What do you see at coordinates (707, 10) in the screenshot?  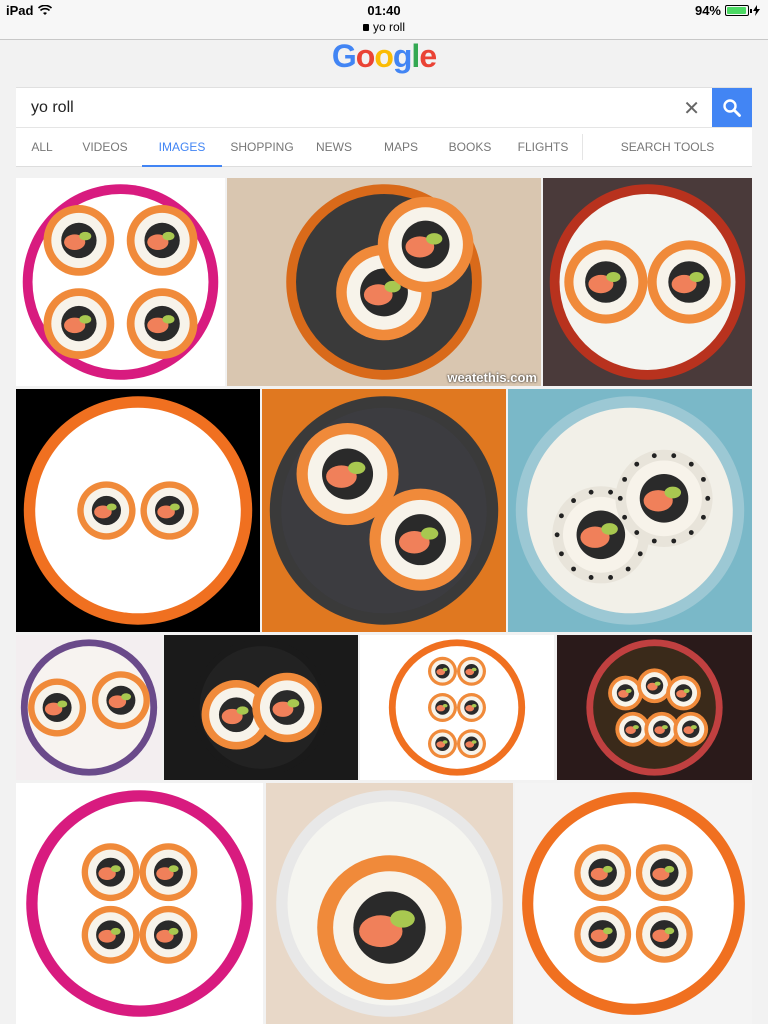 I see `battery-percent: 94%` at bounding box center [707, 10].